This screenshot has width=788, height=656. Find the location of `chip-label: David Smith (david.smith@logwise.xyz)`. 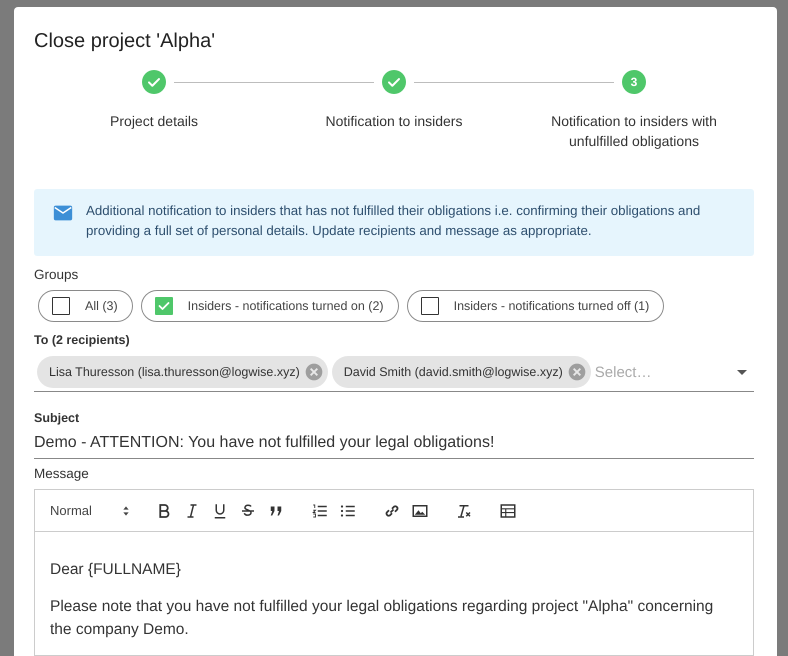

chip-label: David Smith (david.smith@logwise.xyz) is located at coordinates (453, 372).